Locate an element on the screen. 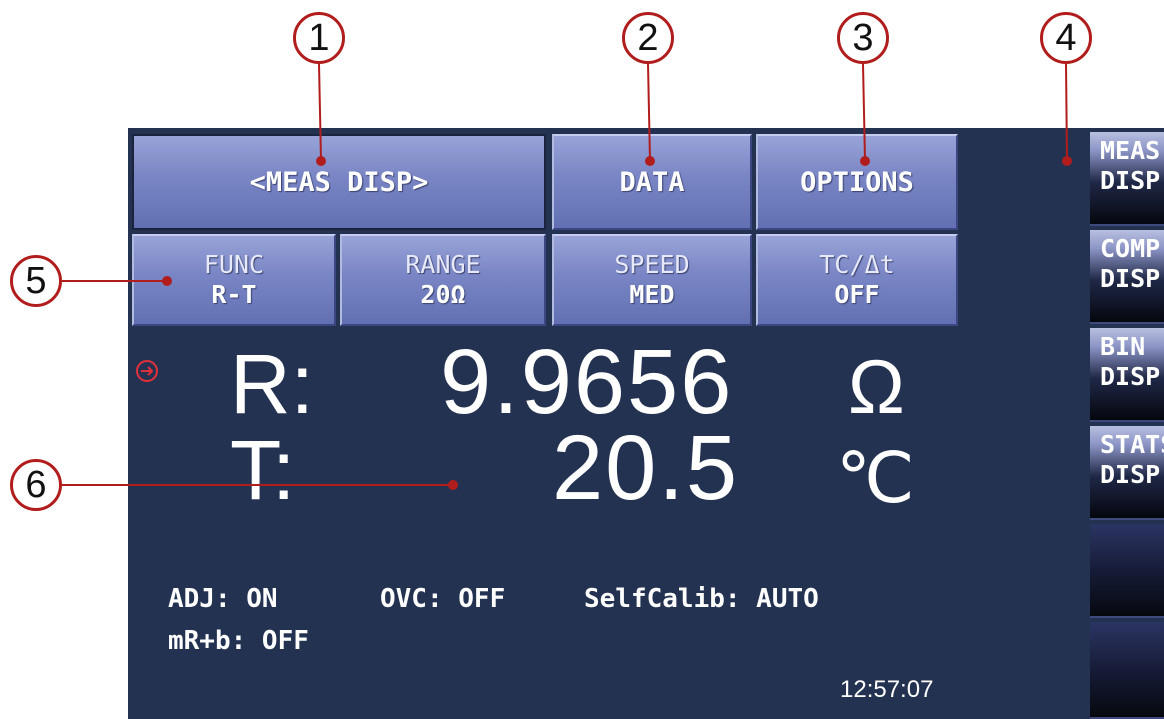 The image size is (1164, 719). func-button: FUNC R-T is located at coordinates (234, 280).